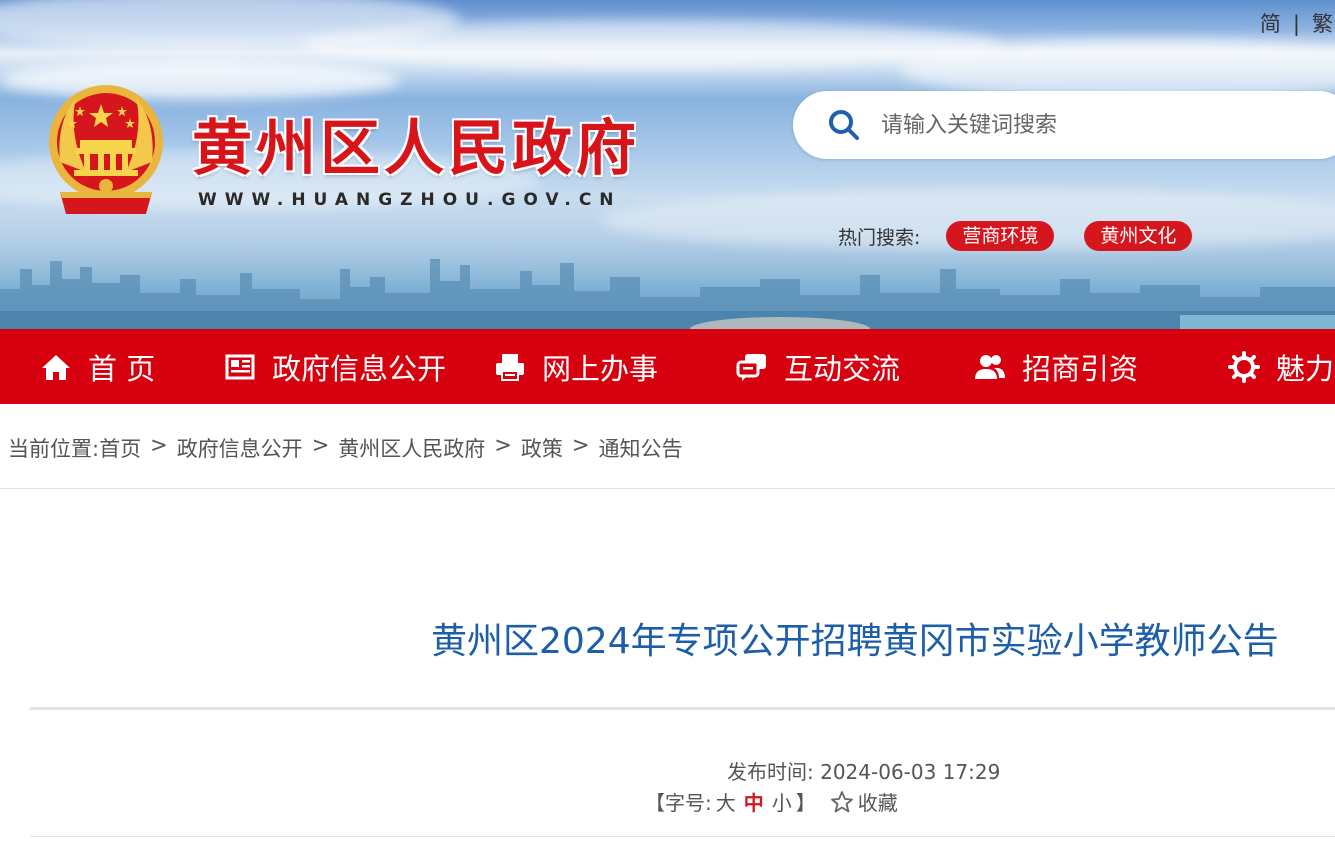 Image resolution: width=1335 pixels, height=846 pixels. Describe the element at coordinates (416, 143) in the screenshot. I see `site-title: 黄州区人民政府` at that location.